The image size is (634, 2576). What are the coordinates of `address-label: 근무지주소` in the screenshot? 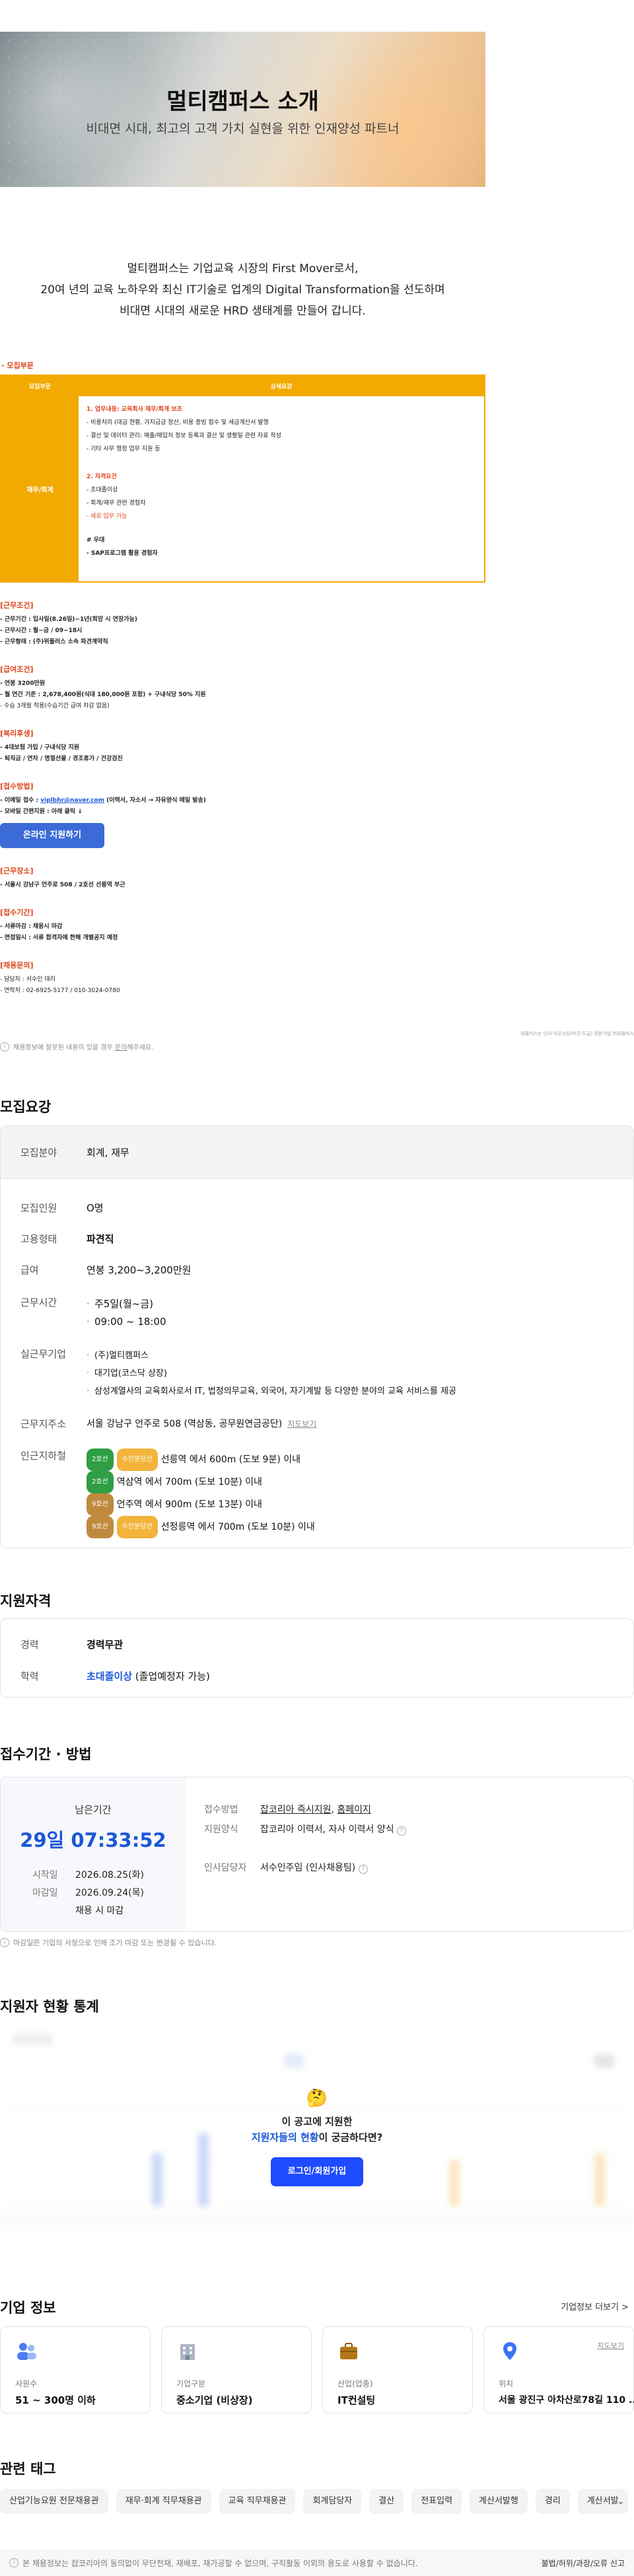 It's located at (43, 1424).